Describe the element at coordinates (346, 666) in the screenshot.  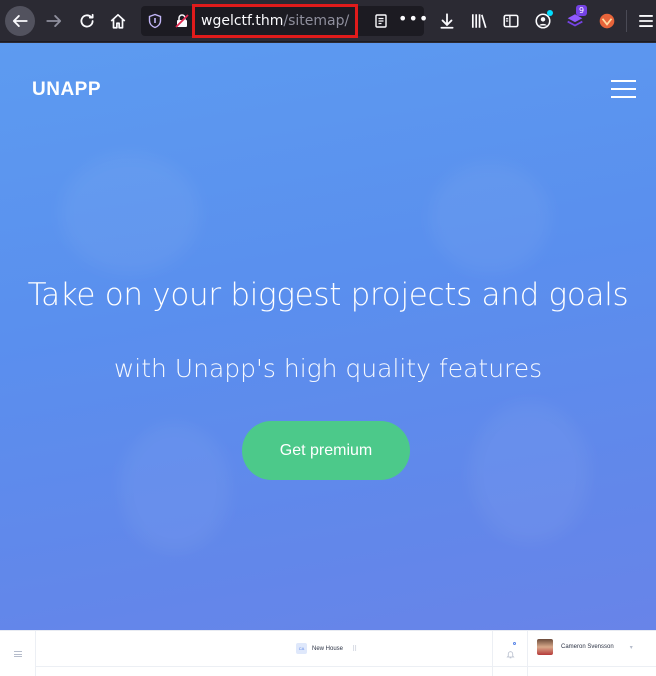
I see `preview-divider` at that location.